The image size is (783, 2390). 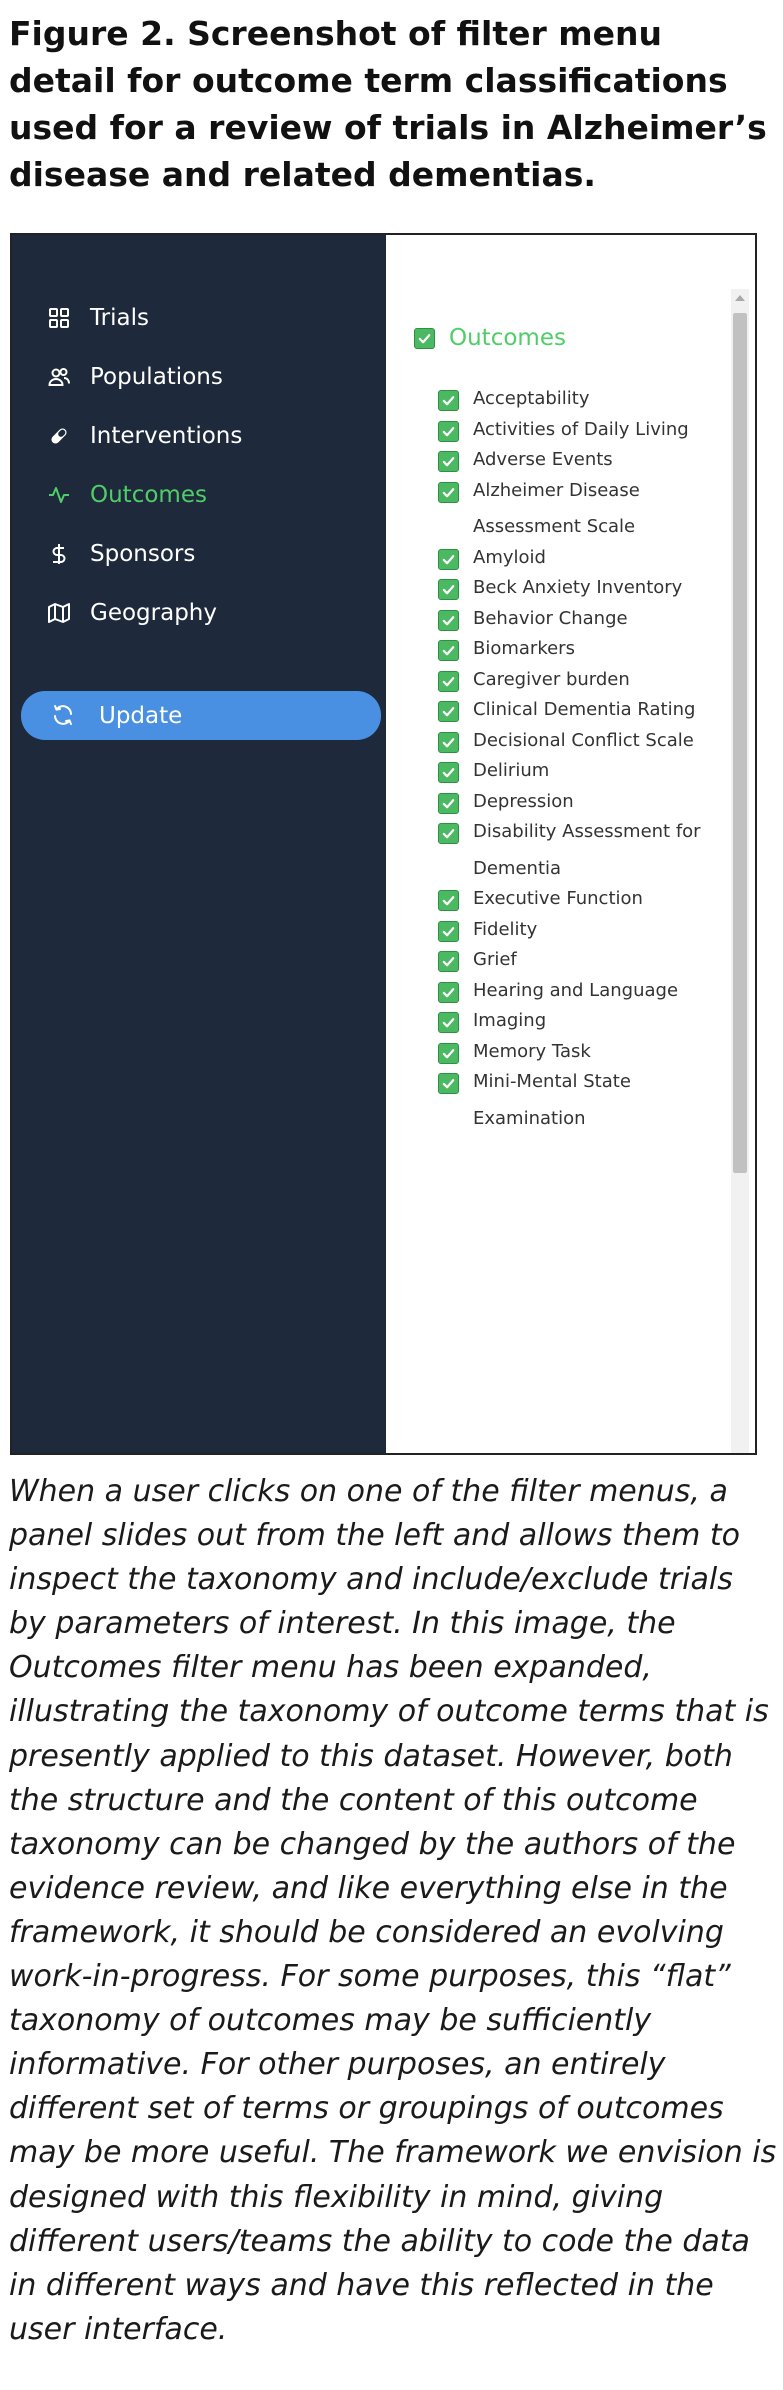 What do you see at coordinates (507, 338) in the screenshot?
I see `outcomes-header-label: Outcomes` at bounding box center [507, 338].